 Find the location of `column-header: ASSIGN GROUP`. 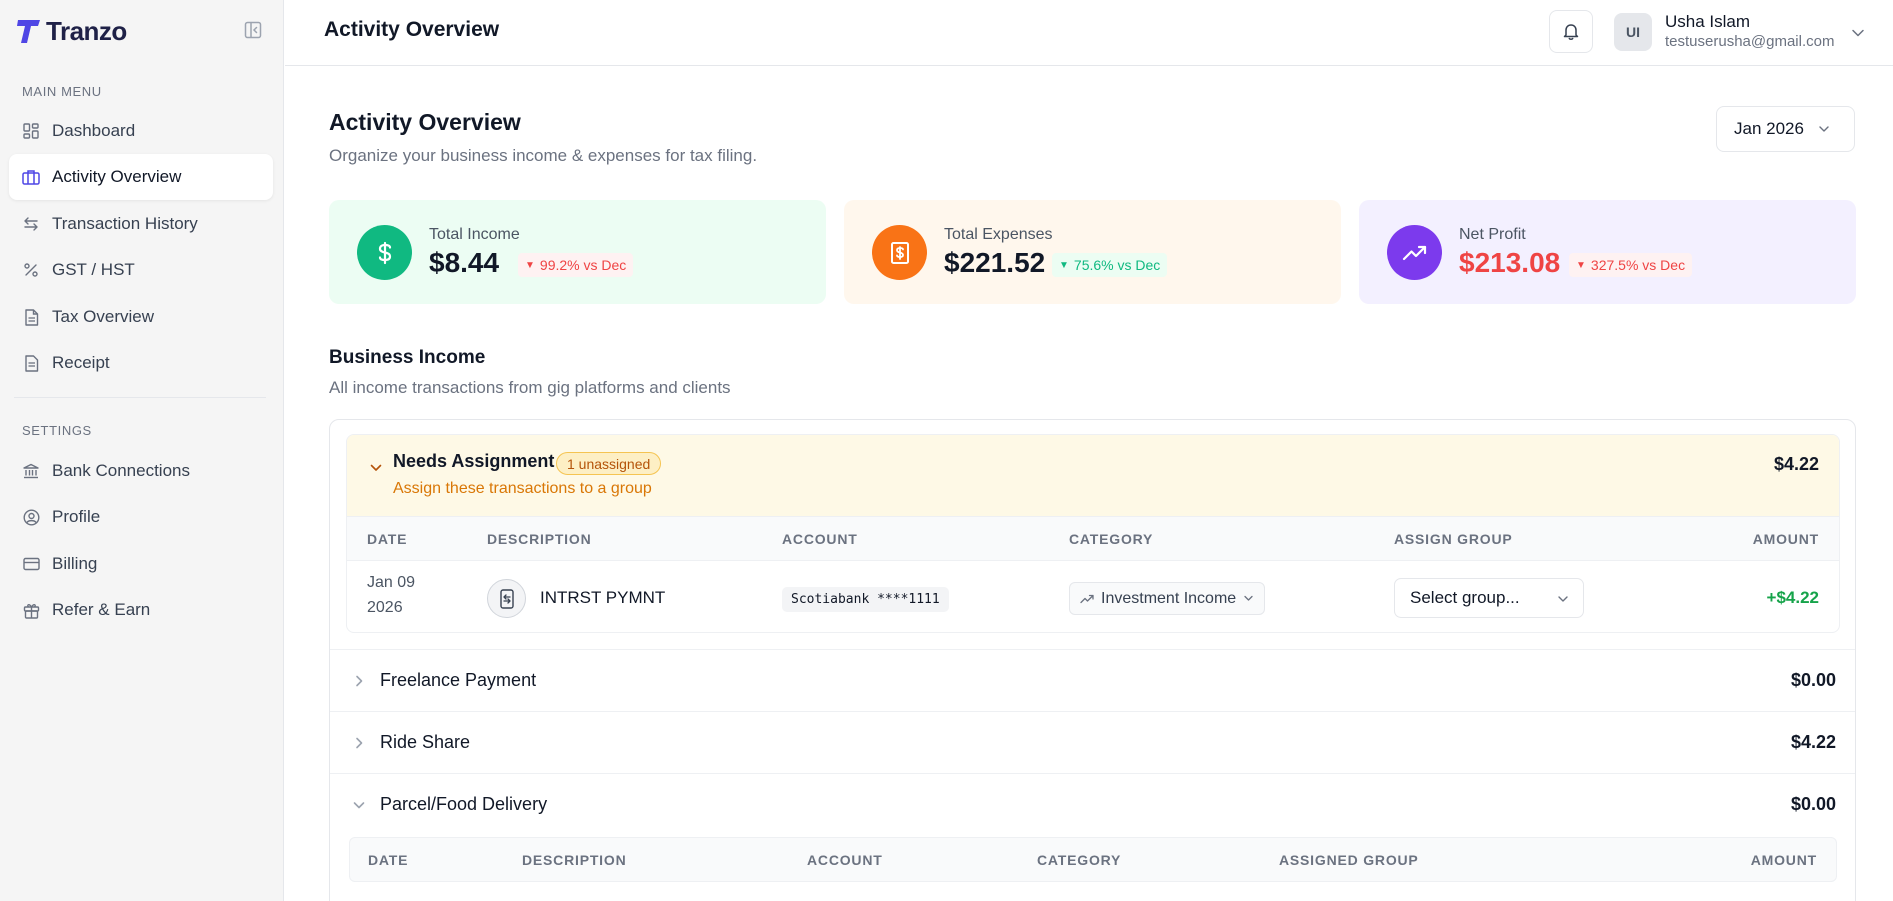

column-header: ASSIGN GROUP is located at coordinates (1453, 539).